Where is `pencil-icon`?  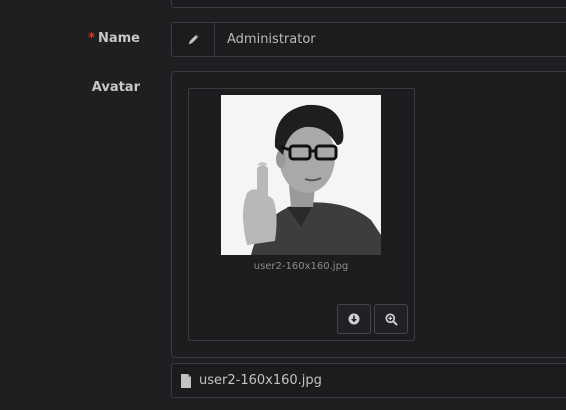 pencil-icon is located at coordinates (193, 39).